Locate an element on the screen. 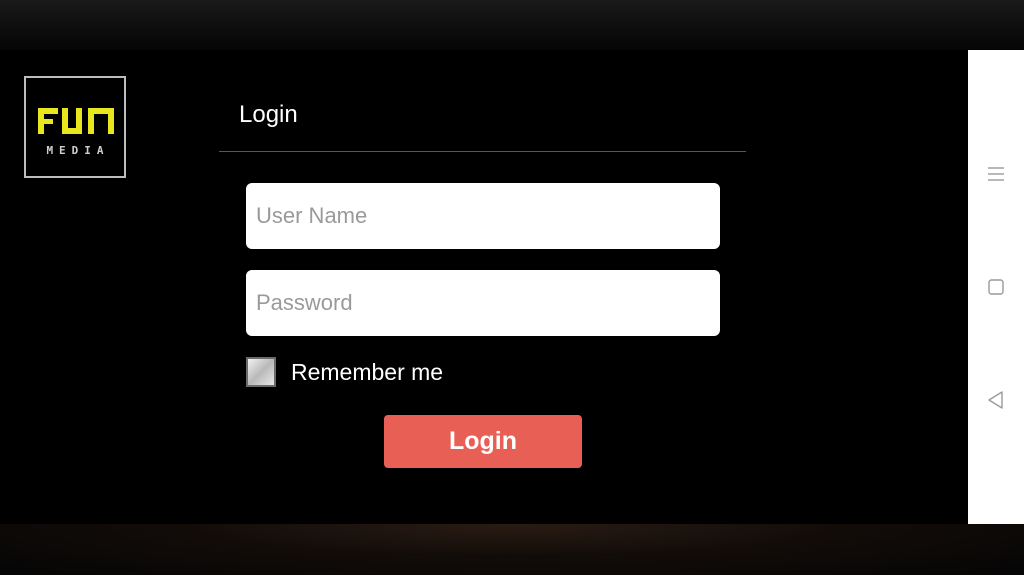 This screenshot has width=1024, height=575. bottom-bezel is located at coordinates (512, 549).